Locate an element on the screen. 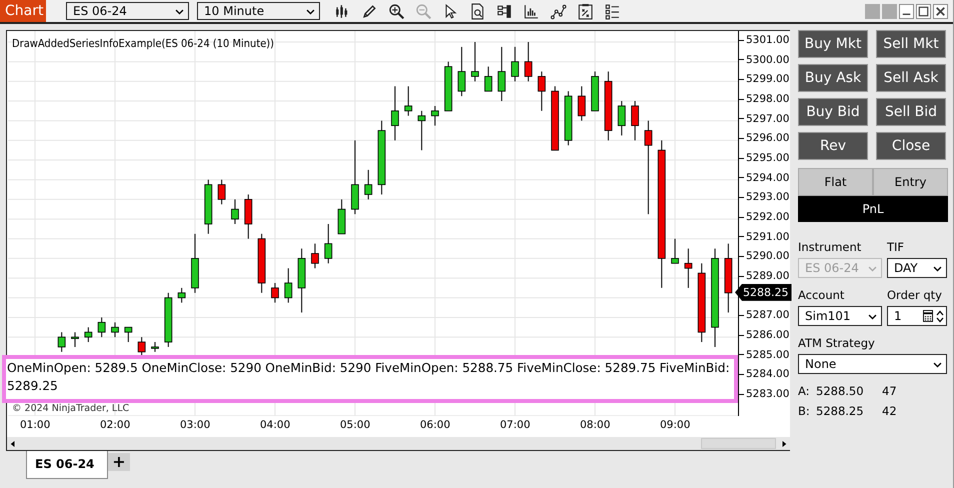 Image resolution: width=954 pixels, height=488 pixels. chart-tab: ES 06-24 is located at coordinates (67, 465).